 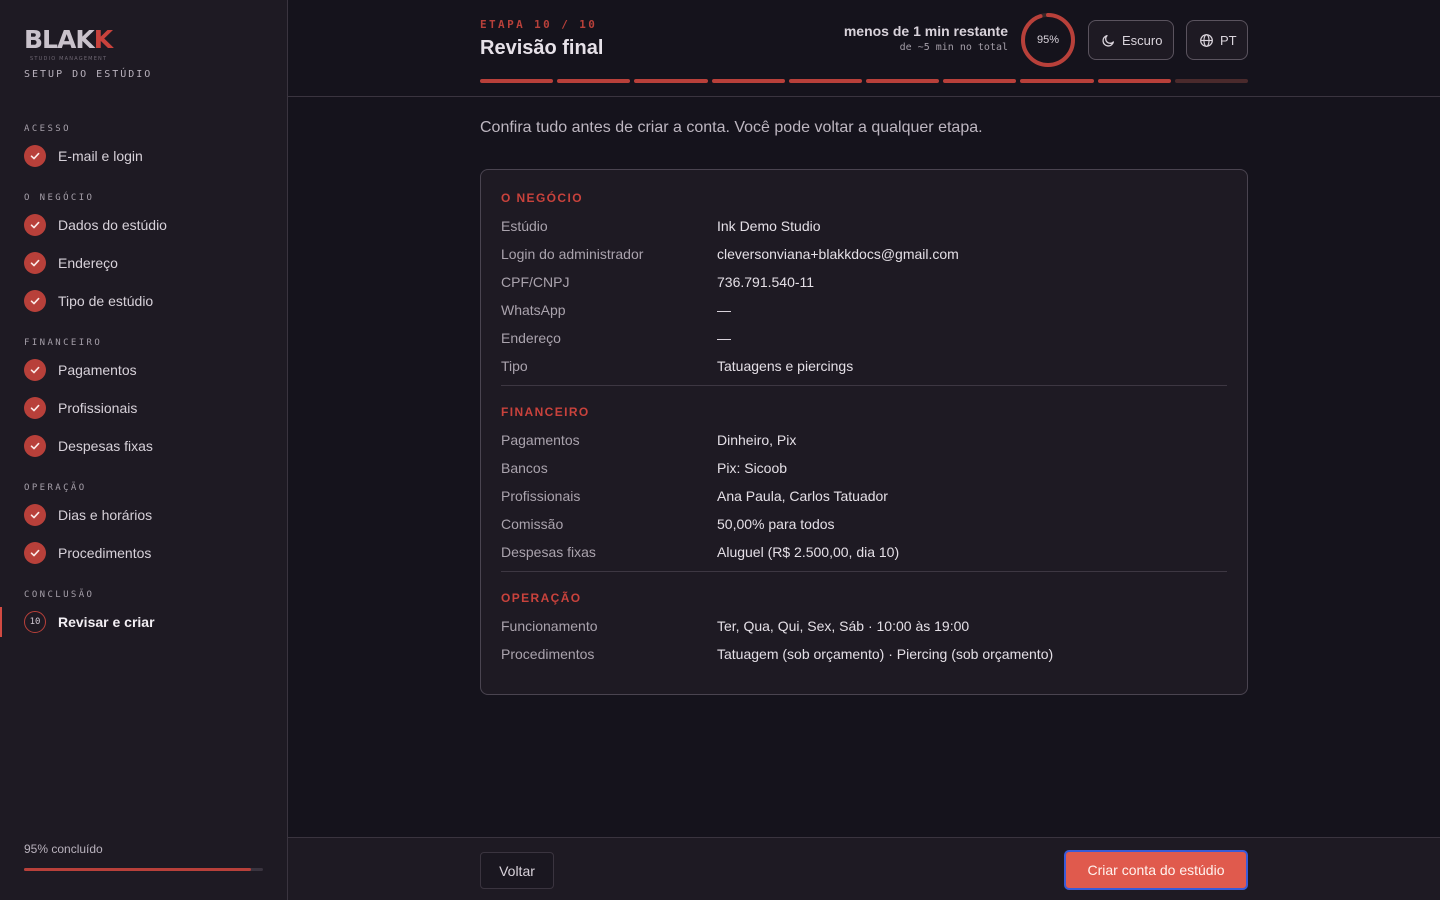 What do you see at coordinates (143, 408) in the screenshot?
I see `nav-item-professionals: Profissionais` at bounding box center [143, 408].